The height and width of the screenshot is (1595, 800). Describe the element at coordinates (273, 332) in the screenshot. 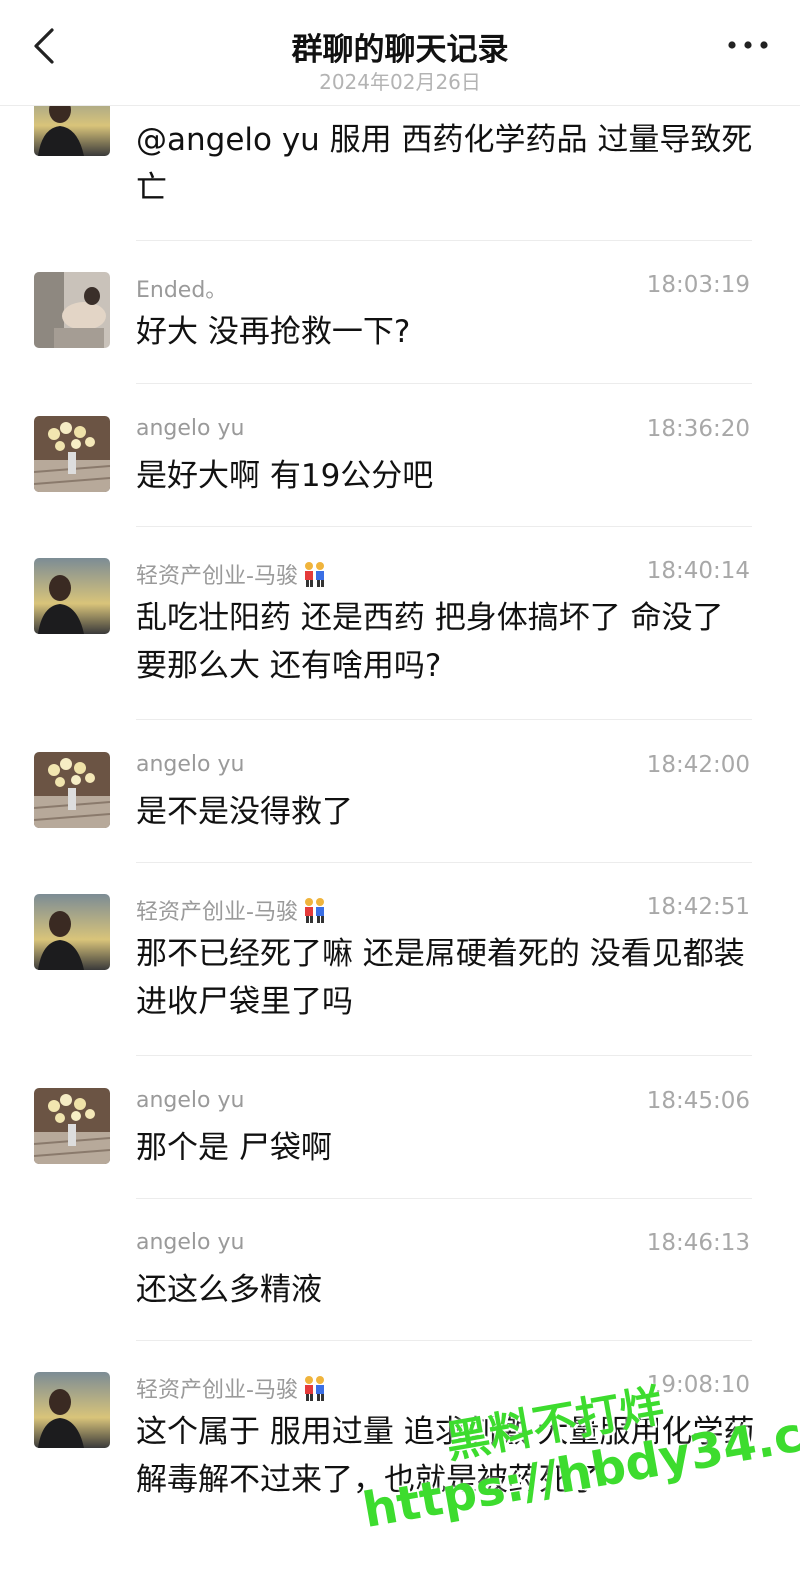

I see `message-text: 好大 没再抢救一下?` at that location.